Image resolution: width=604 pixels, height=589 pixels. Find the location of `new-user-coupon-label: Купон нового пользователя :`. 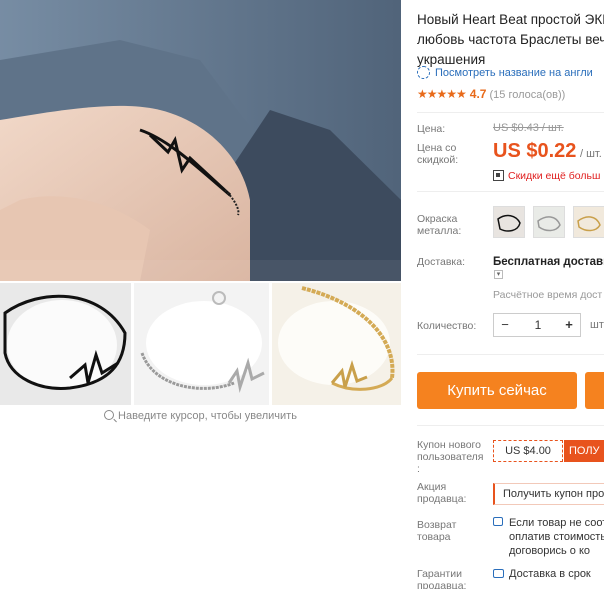

new-user-coupon-label: Купон нового пользователя : is located at coordinates (450, 457).